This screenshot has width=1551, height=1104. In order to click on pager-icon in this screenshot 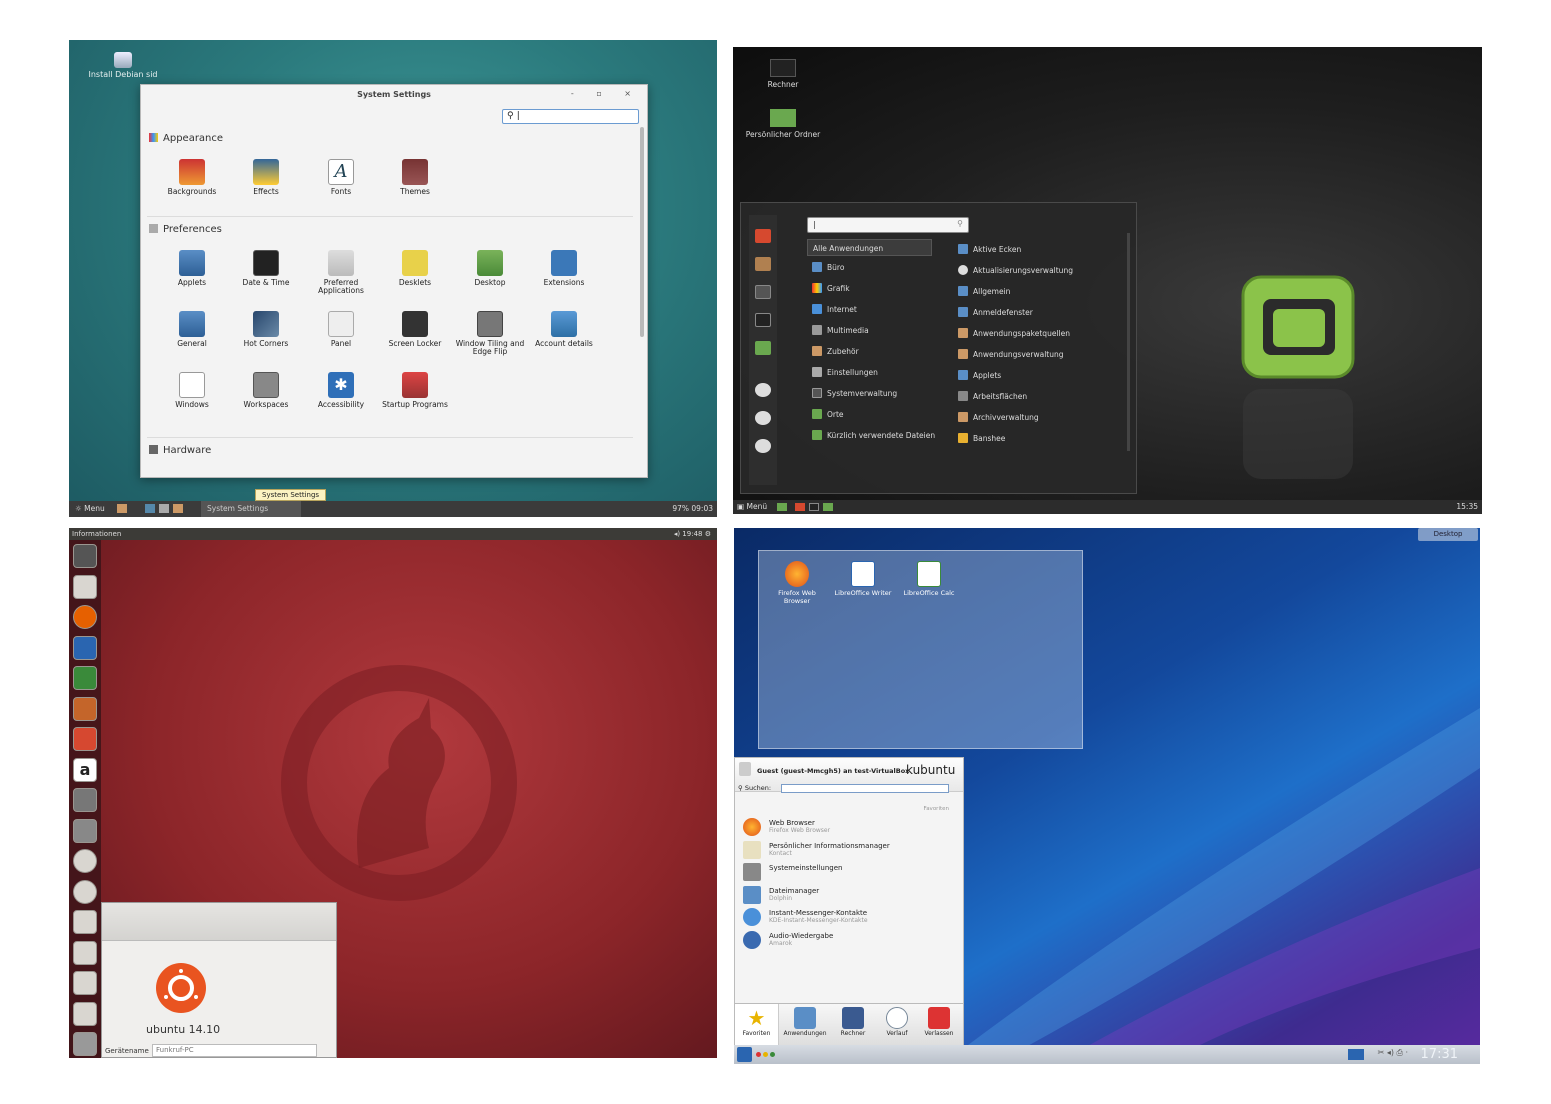, I will do `click(1356, 1054)`.